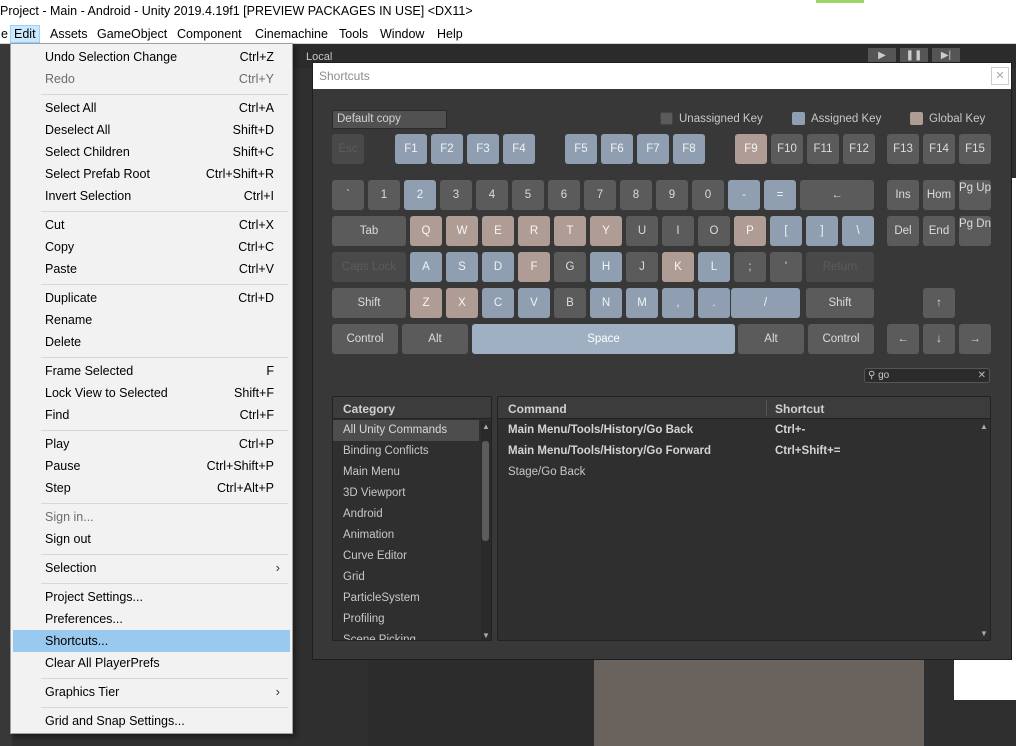  Describe the element at coordinates (982, 375) in the screenshot. I see `clear-search-icon: ✕` at that location.